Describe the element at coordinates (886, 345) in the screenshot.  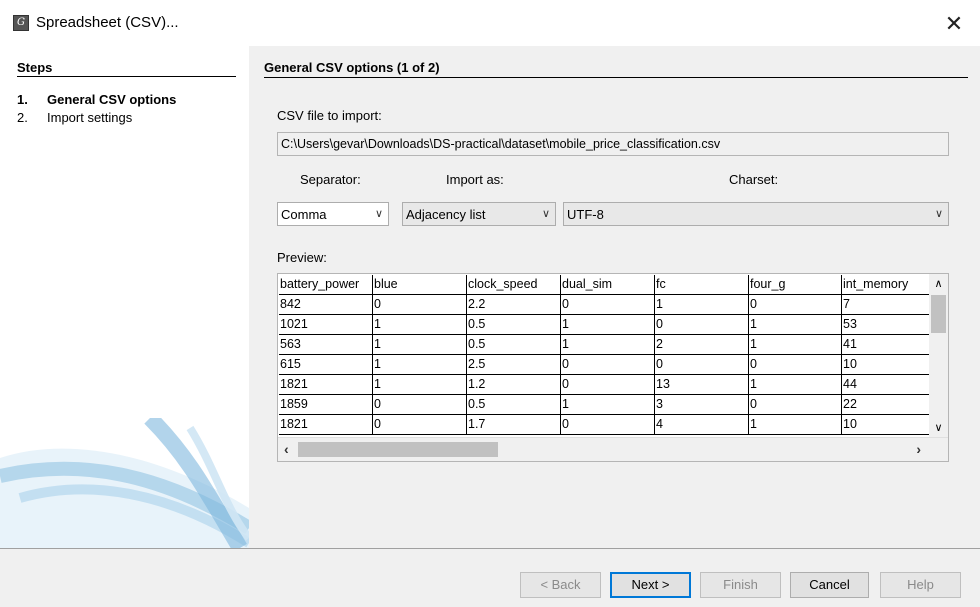
I see `table-cell: 41` at that location.